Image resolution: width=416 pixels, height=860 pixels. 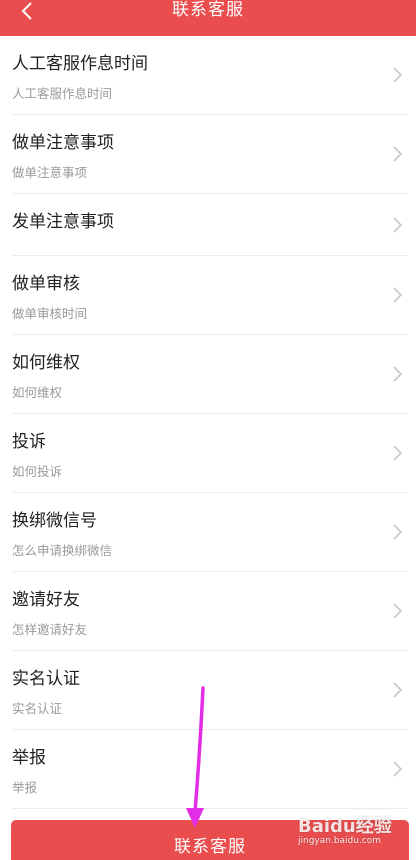 I want to click on list-item-label: 人工客服作息时间, so click(x=80, y=64).